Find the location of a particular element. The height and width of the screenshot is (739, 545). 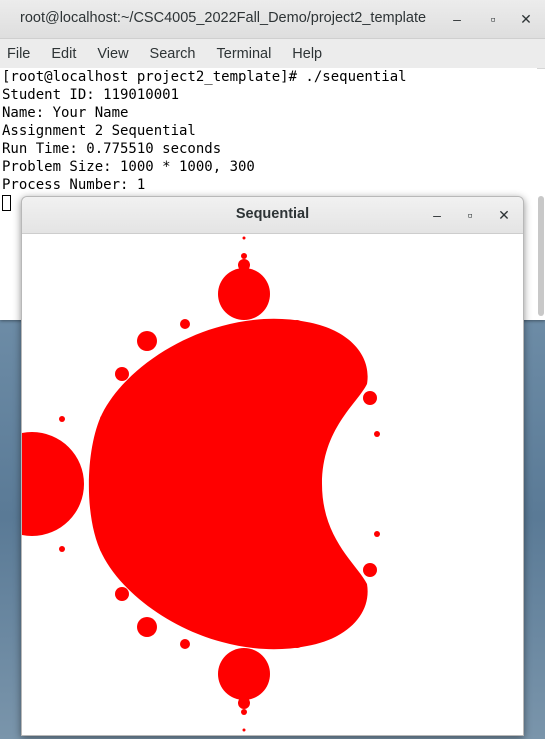

menu-help: Help is located at coordinates (307, 54).